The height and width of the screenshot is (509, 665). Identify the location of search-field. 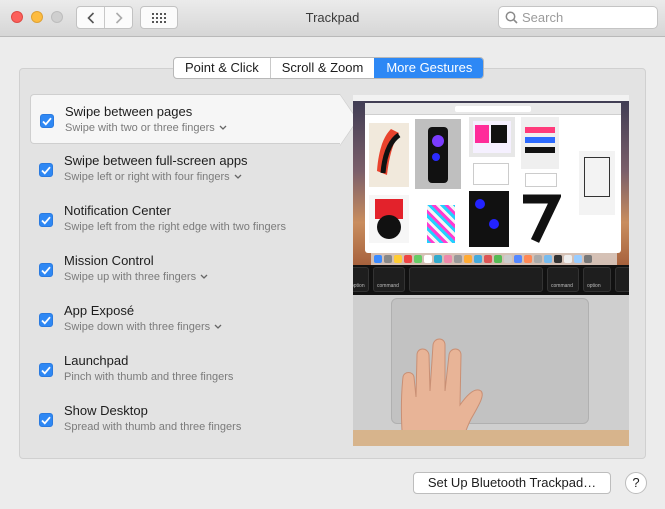
(578, 17).